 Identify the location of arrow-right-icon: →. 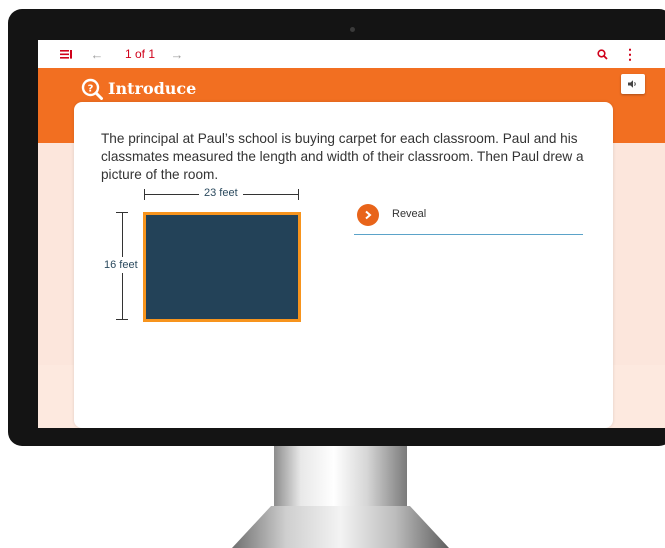
(177, 54).